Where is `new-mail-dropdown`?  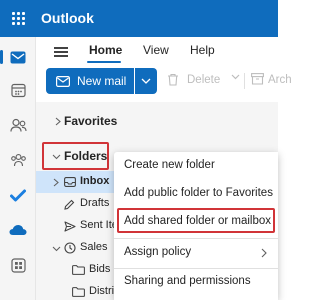
new-mail-dropdown is located at coordinates (146, 81).